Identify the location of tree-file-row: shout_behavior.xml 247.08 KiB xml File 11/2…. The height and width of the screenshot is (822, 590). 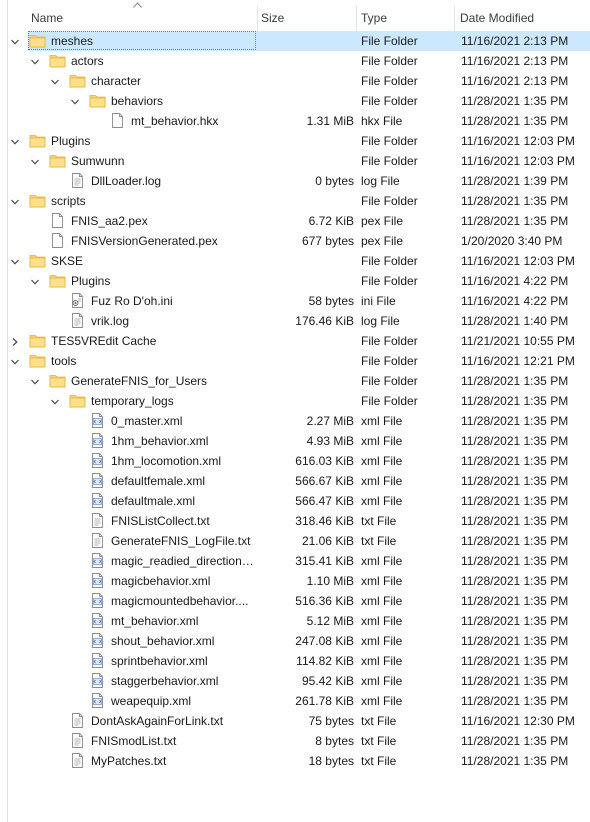
(295, 641).